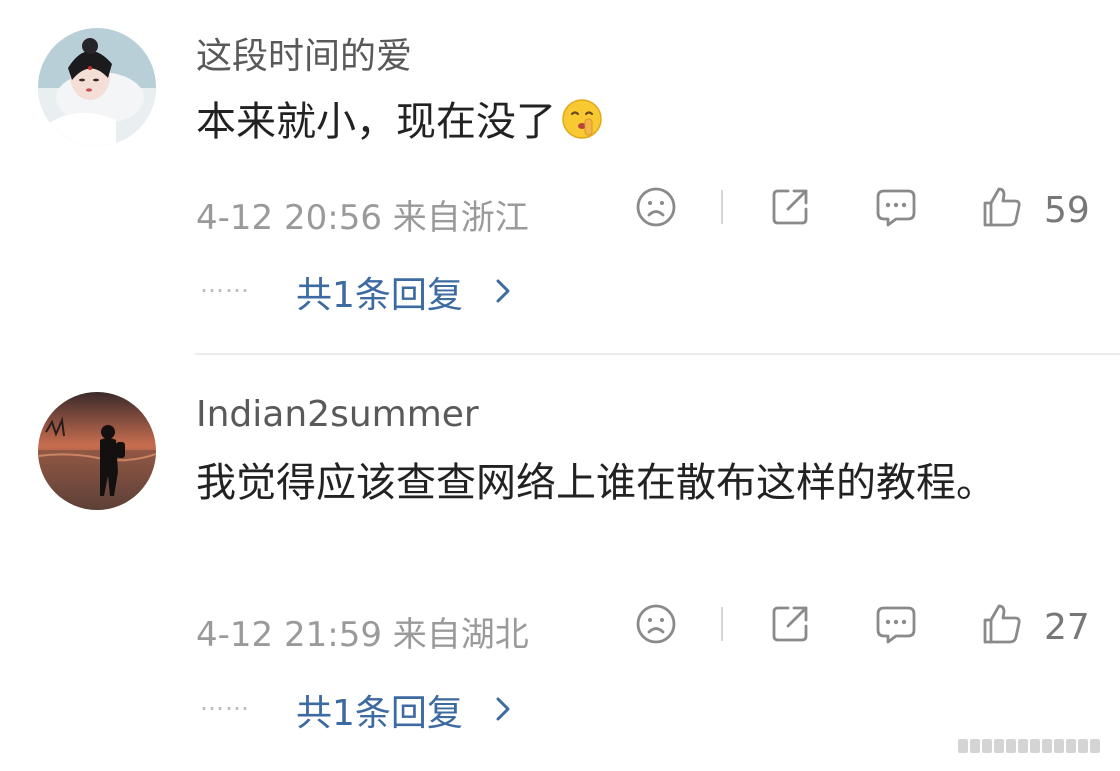  I want to click on like-count: 27, so click(1067, 627).